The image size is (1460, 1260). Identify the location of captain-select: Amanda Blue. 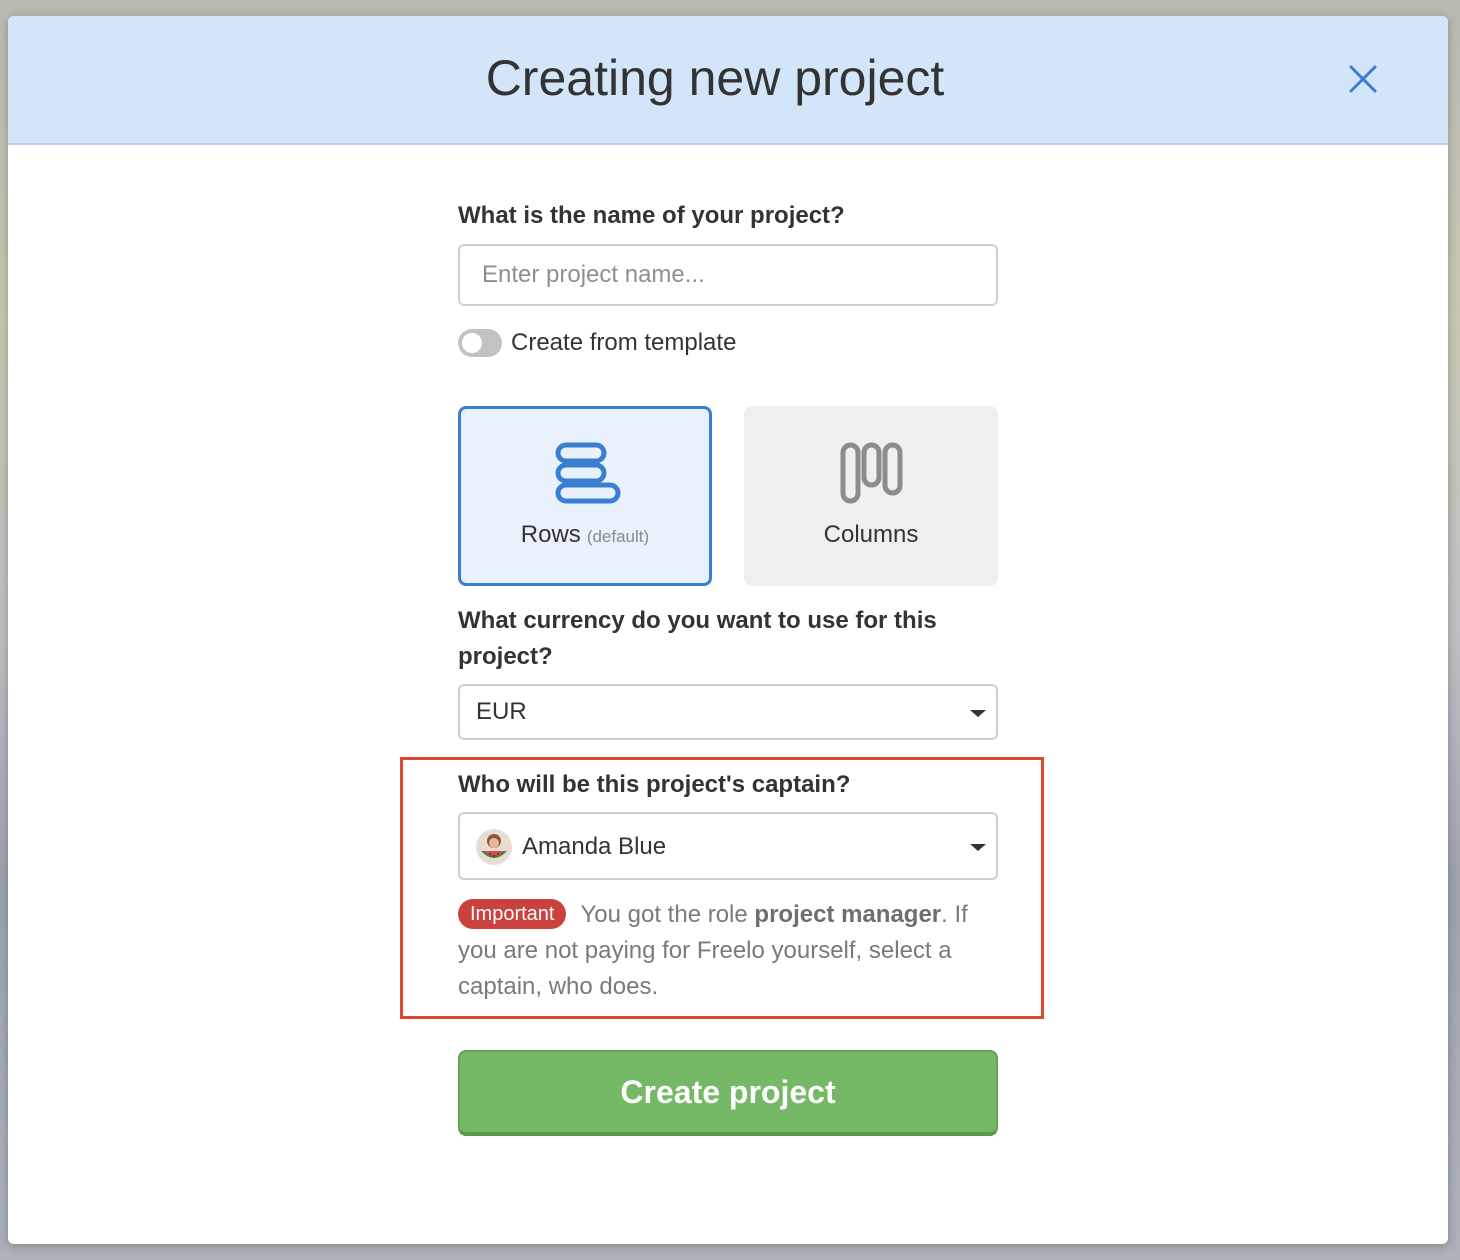
(728, 846).